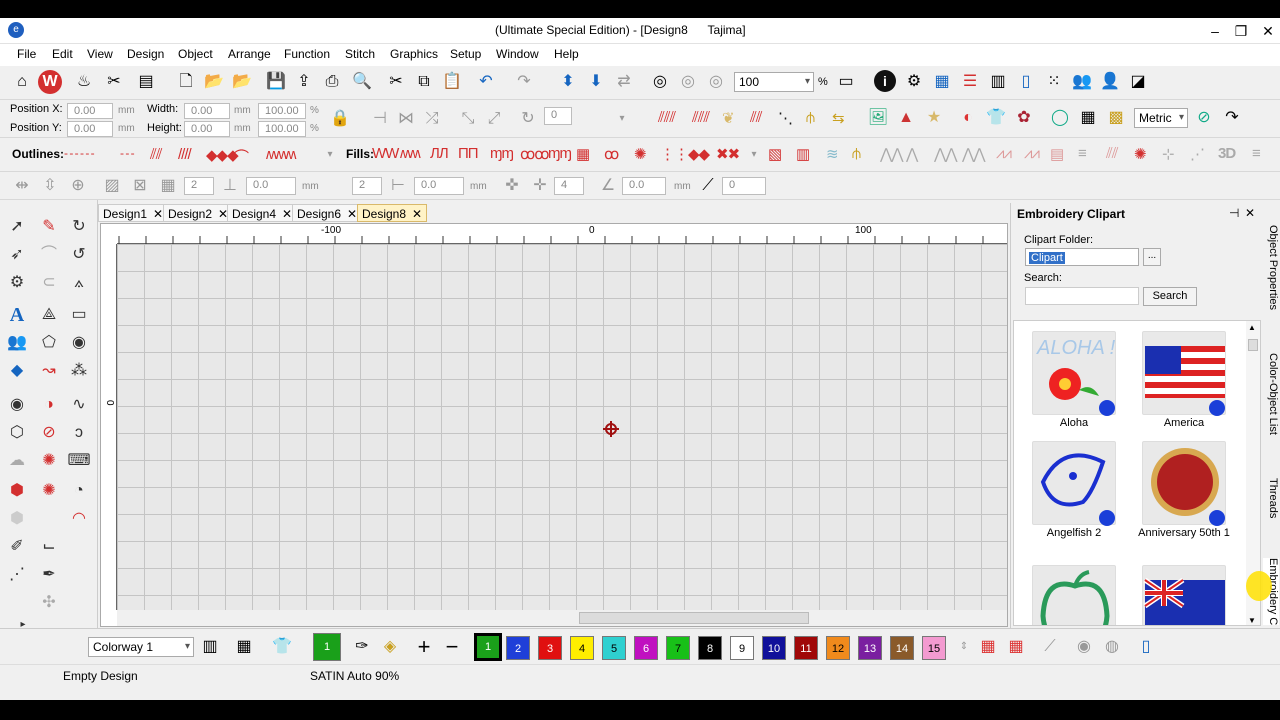  What do you see at coordinates (49, 283) in the screenshot?
I see `ellipse-tool-icon: ⊂` at bounding box center [49, 283].